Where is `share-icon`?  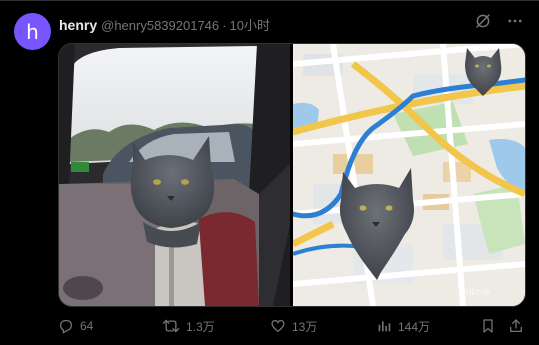
share-icon is located at coordinates (516, 326).